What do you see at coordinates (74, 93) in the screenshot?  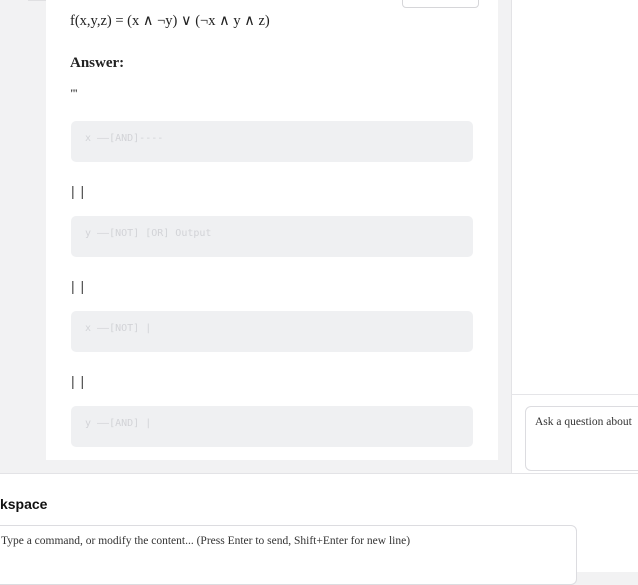 I see `code-fence: '''` at bounding box center [74, 93].